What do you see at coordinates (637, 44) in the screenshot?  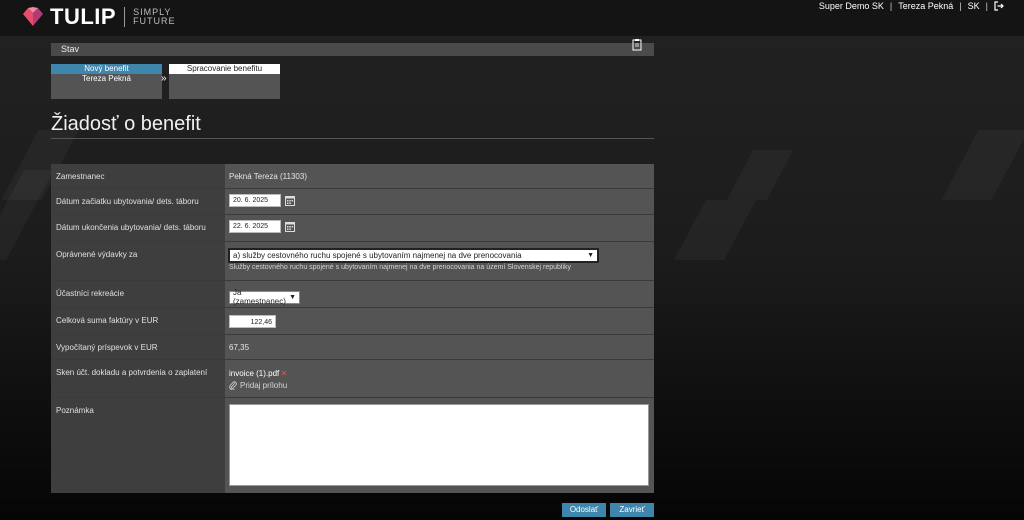 I see `clipboard-icon` at bounding box center [637, 44].